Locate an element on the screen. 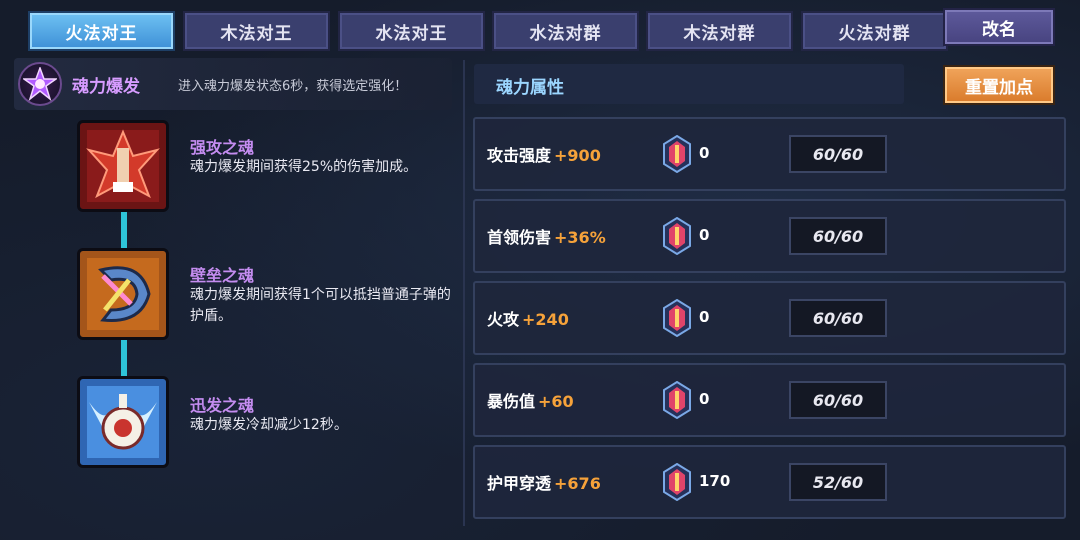 The image size is (1080, 540). attribute-bonus: +900 is located at coordinates (577, 155).